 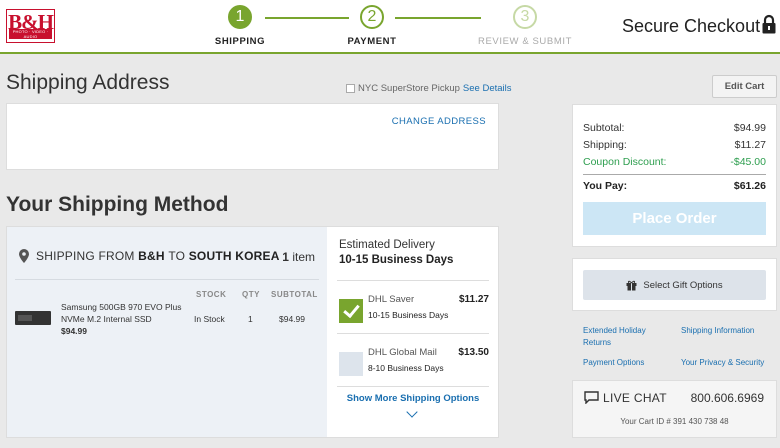 I want to click on shipping-method-heading: Your Shipping Method, so click(x=117, y=204).